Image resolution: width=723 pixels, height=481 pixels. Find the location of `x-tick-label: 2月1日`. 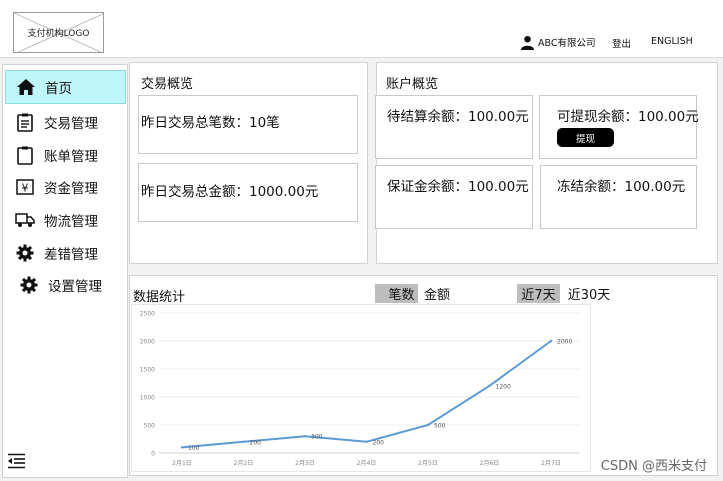

x-tick-label: 2月1日 is located at coordinates (182, 463).